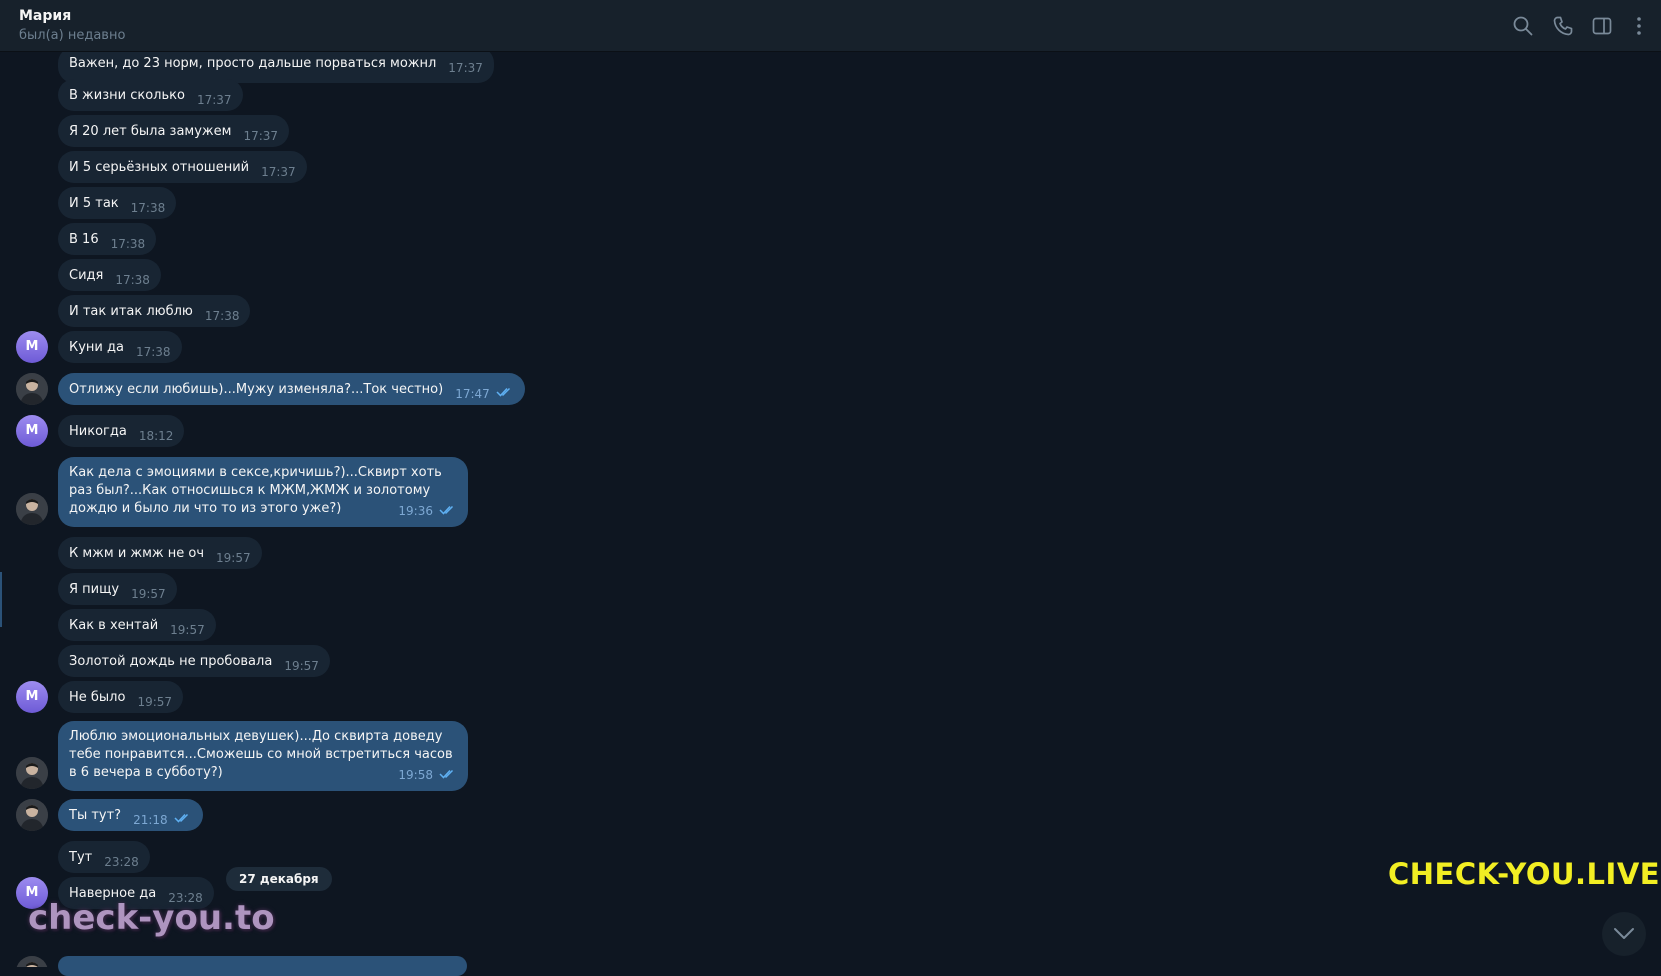 This screenshot has height=976, width=1661. What do you see at coordinates (130, 815) in the screenshot?
I see `message-bubble: Ты тут? 21:18` at bounding box center [130, 815].